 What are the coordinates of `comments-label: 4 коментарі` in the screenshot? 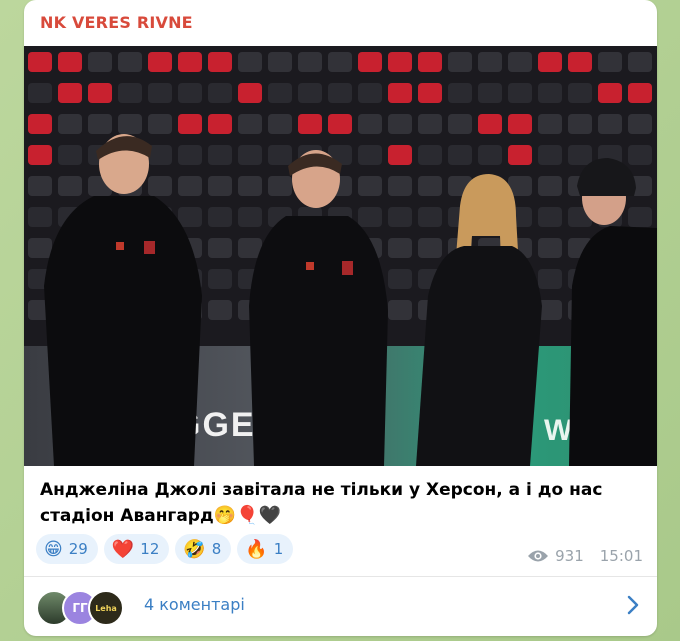 It's located at (194, 604).